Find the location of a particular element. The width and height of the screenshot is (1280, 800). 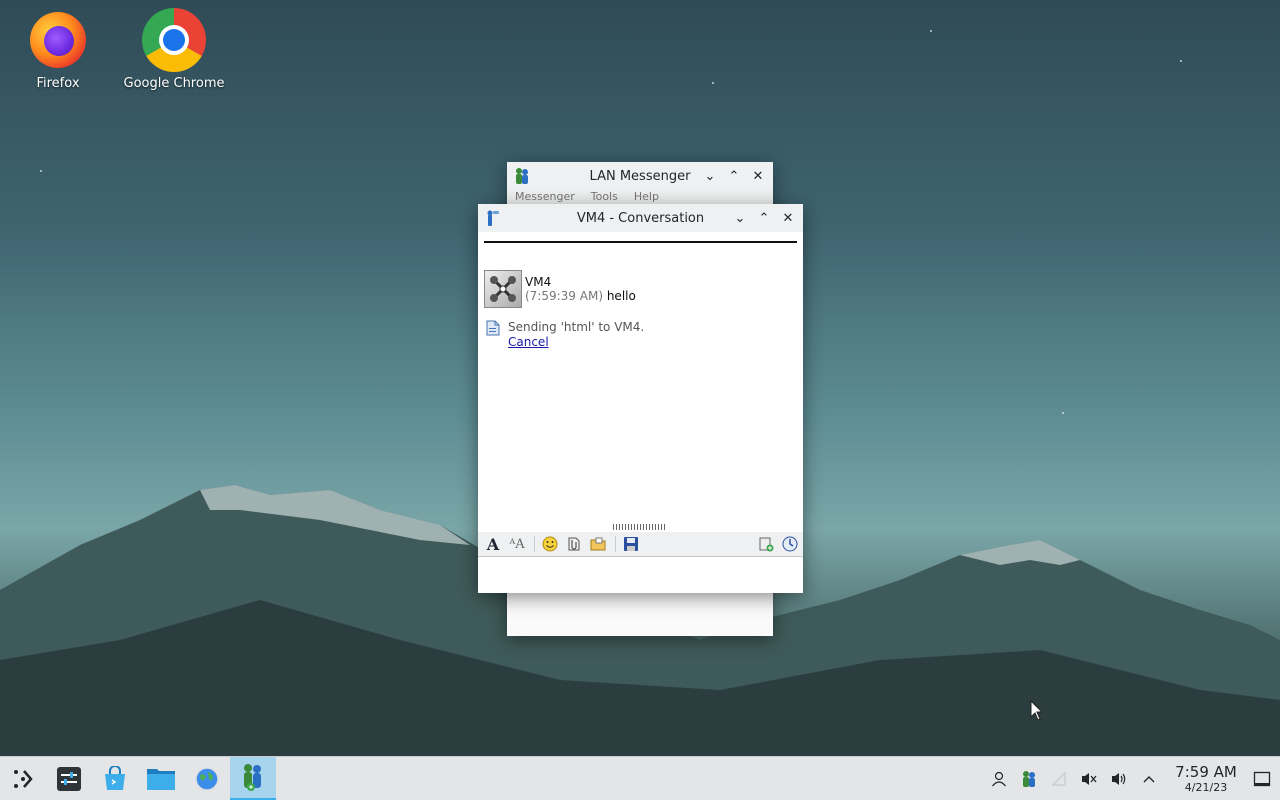

store-bag-icon is located at coordinates (115, 777).